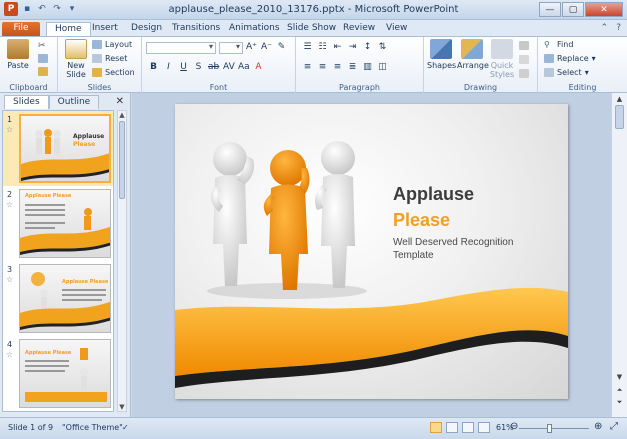 This screenshot has height=439, width=627. I want to click on spellcheck-icon: ✓, so click(125, 427).